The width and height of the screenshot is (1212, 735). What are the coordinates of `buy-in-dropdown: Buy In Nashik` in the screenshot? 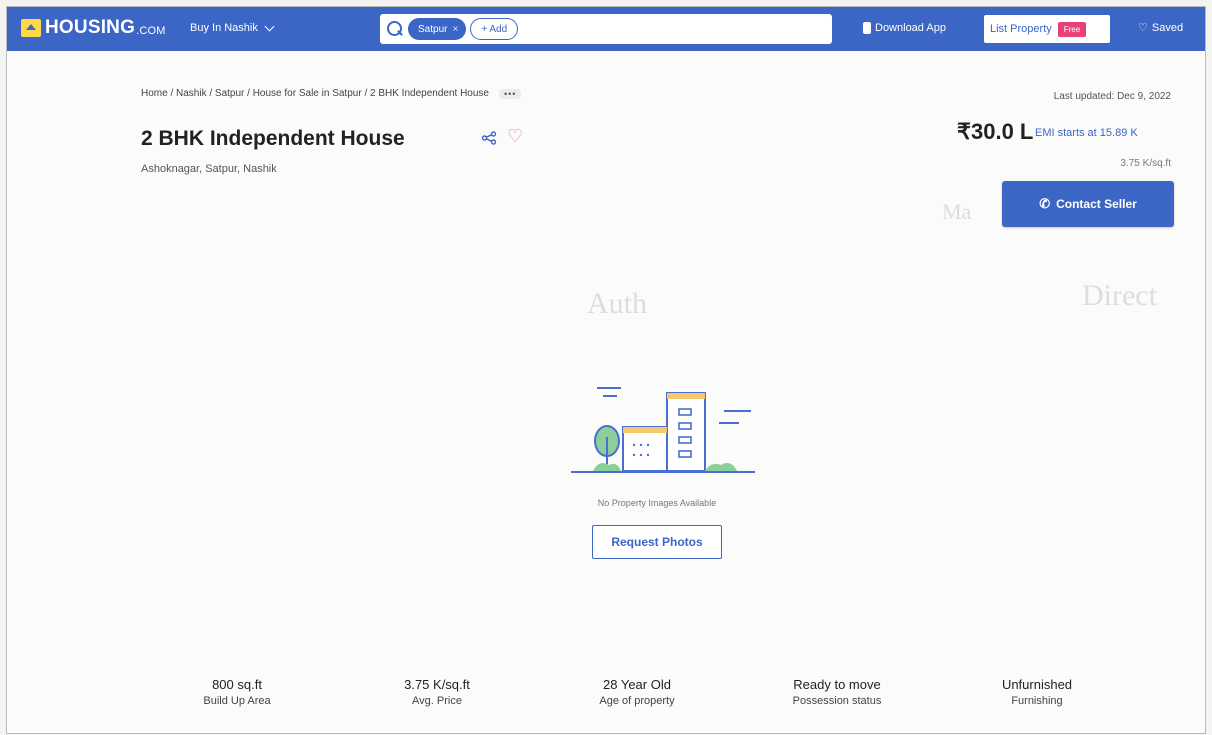 It's located at (232, 27).